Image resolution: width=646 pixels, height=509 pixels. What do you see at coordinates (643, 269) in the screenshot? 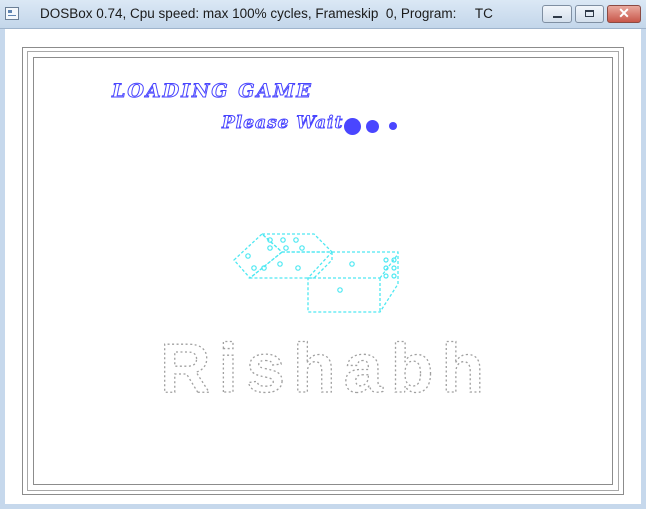
I see `window-border-right` at bounding box center [643, 269].